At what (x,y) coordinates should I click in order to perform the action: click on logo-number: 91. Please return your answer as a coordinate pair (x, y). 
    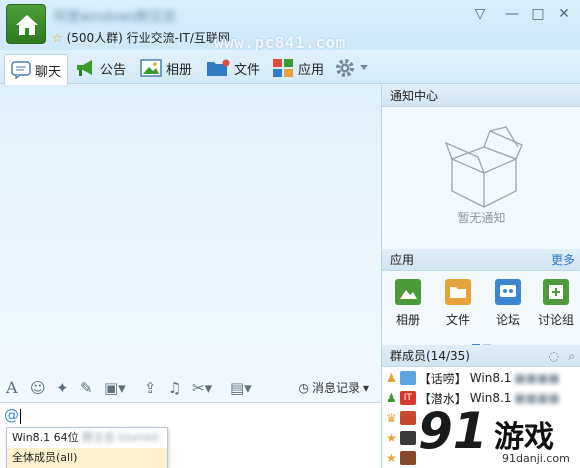
    Looking at the image, I should click on (453, 431).